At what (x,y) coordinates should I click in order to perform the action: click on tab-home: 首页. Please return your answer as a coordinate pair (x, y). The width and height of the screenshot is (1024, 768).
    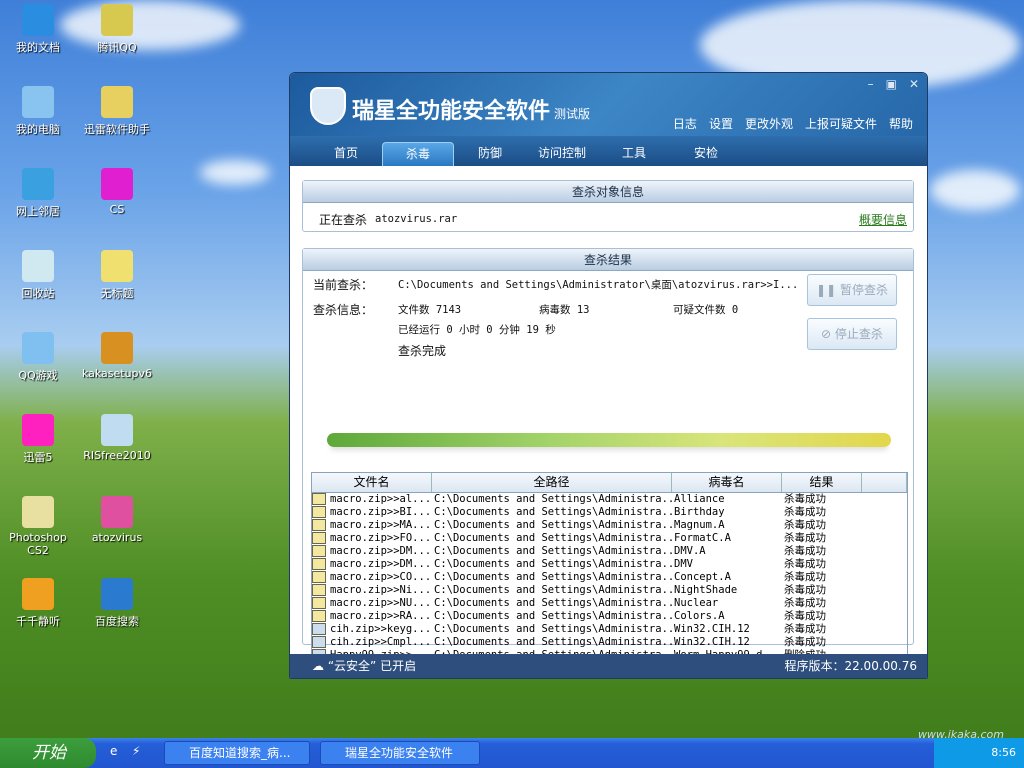
    Looking at the image, I should click on (346, 154).